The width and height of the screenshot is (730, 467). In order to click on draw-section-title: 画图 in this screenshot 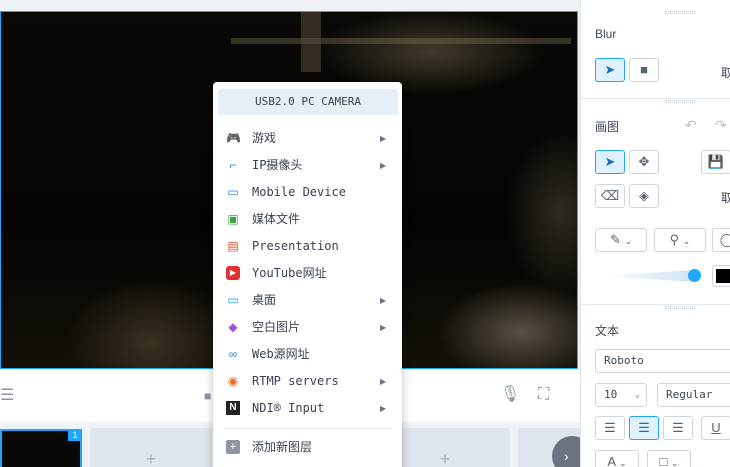, I will do `click(607, 127)`.